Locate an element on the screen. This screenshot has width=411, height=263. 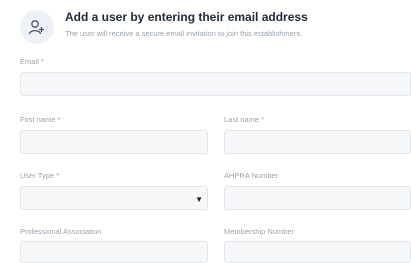
dropdown-arrow-icon: ▼ is located at coordinates (199, 200).